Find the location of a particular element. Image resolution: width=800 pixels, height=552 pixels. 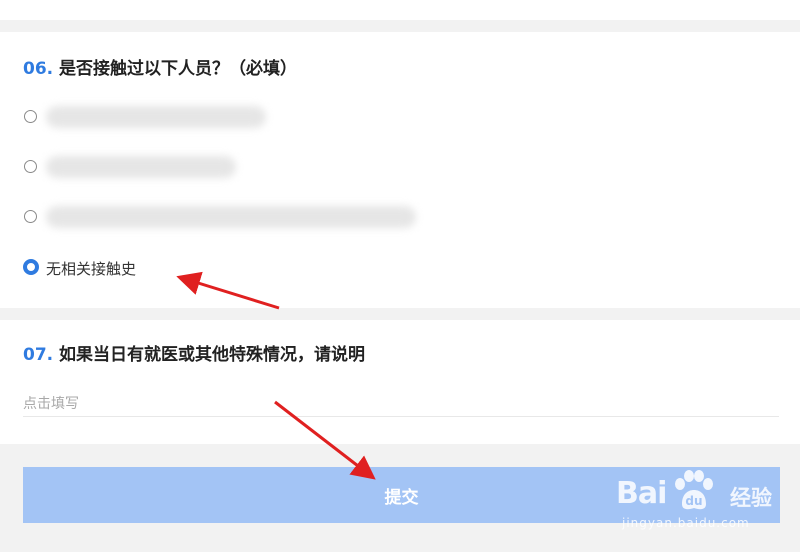

option-2-radio is located at coordinates (30, 166).